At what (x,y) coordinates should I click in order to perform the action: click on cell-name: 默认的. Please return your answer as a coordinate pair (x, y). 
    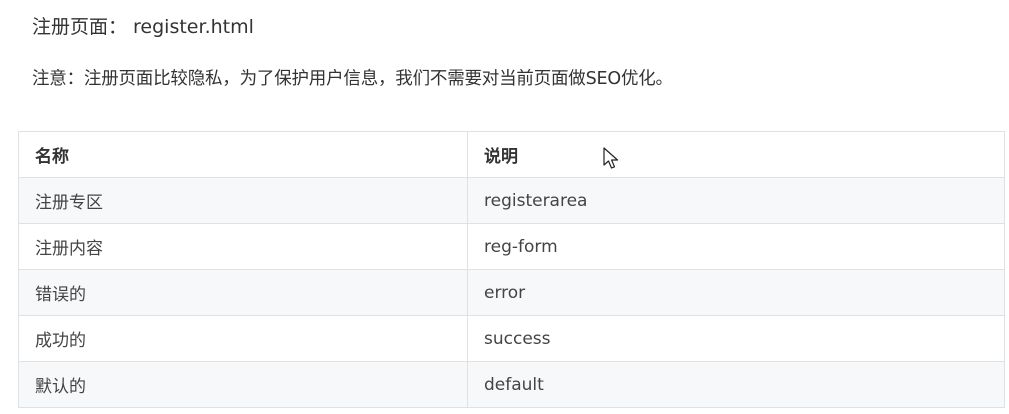
    Looking at the image, I should click on (243, 384).